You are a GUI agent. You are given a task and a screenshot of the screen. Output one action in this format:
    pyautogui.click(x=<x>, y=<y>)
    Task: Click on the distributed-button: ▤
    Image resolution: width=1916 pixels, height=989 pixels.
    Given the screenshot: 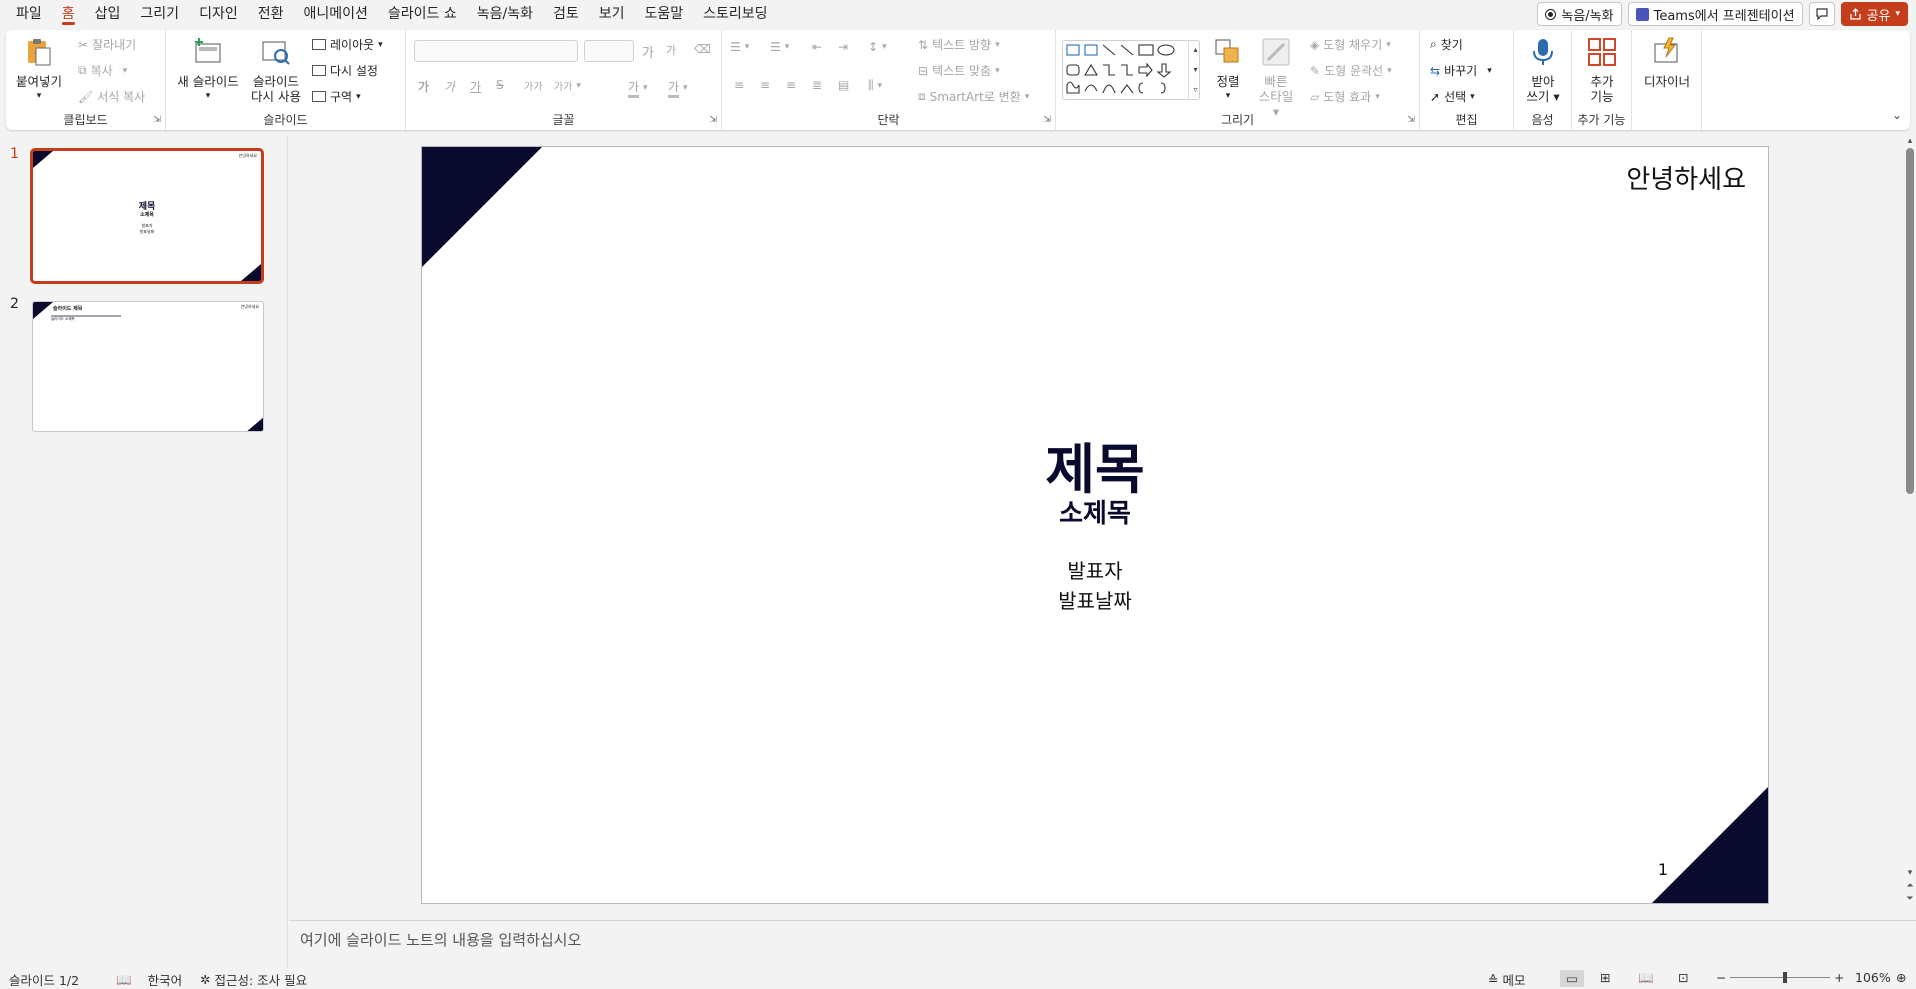 What is the action you would take?
    pyautogui.click(x=843, y=85)
    